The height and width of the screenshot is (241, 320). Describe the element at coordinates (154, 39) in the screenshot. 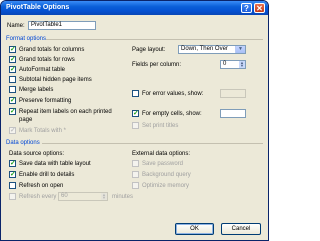

I see `format-options-divider` at that location.